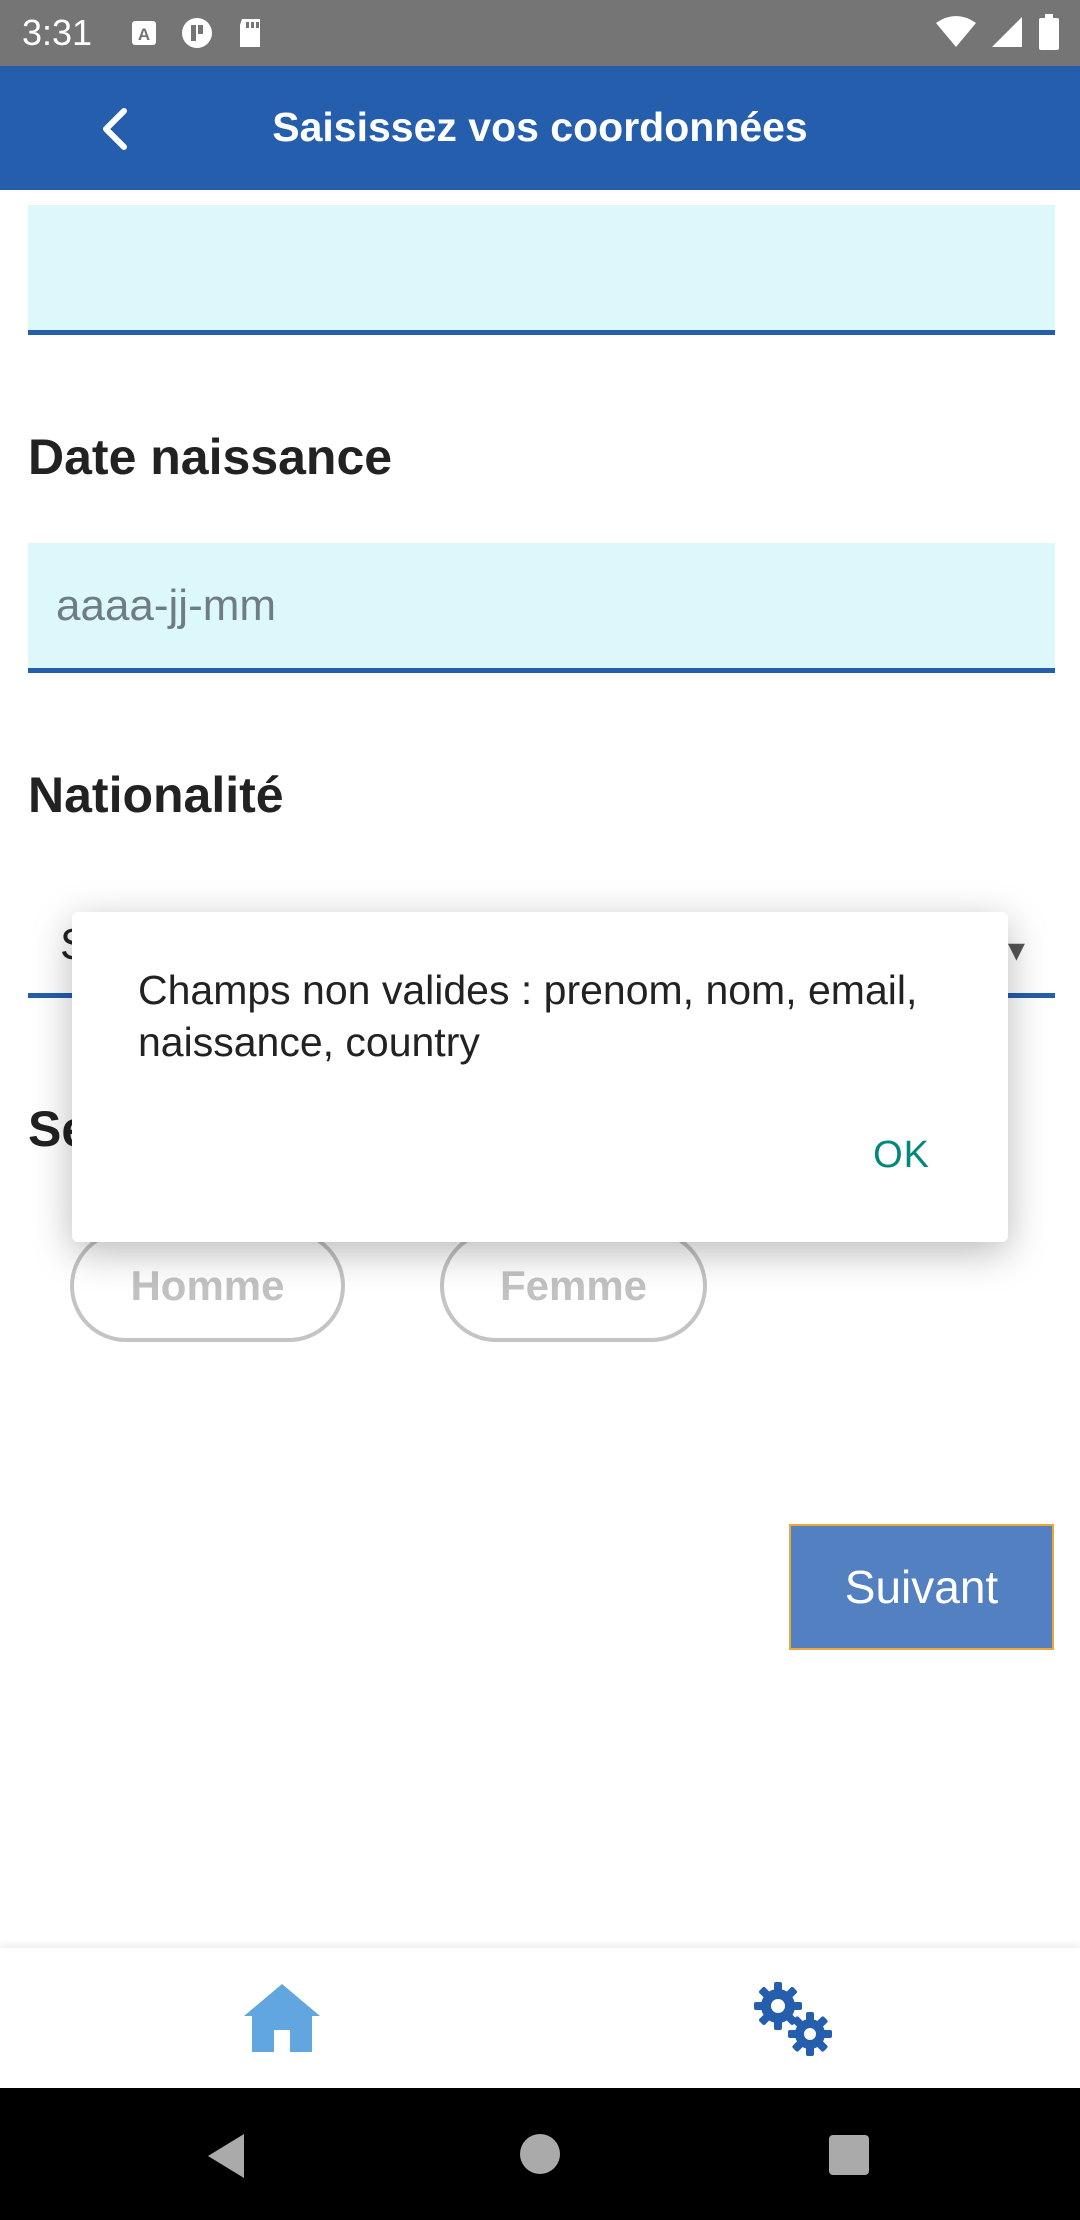 Image resolution: width=1080 pixels, height=2220 pixels. I want to click on page-title: Saisissez vos coordonnées, so click(540, 127).